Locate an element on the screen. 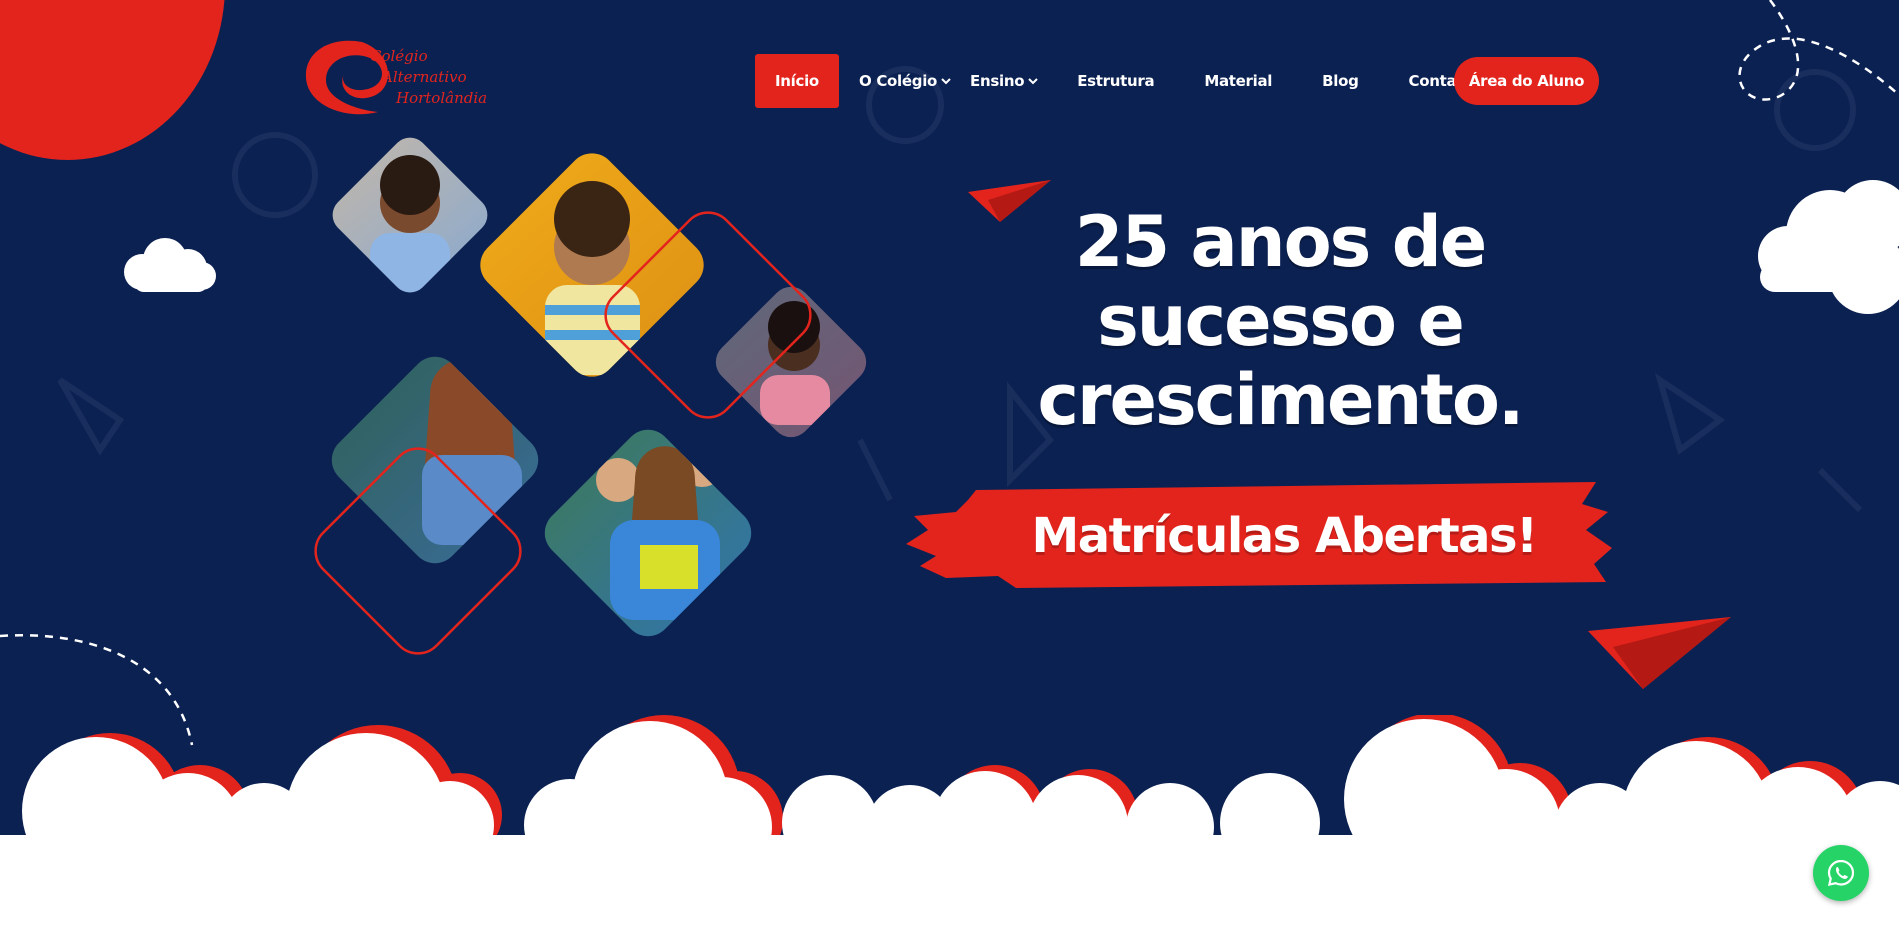 Image resolution: width=1899 pixels, height=930 pixels. nav-item-label: Estrutura is located at coordinates (1116, 81).